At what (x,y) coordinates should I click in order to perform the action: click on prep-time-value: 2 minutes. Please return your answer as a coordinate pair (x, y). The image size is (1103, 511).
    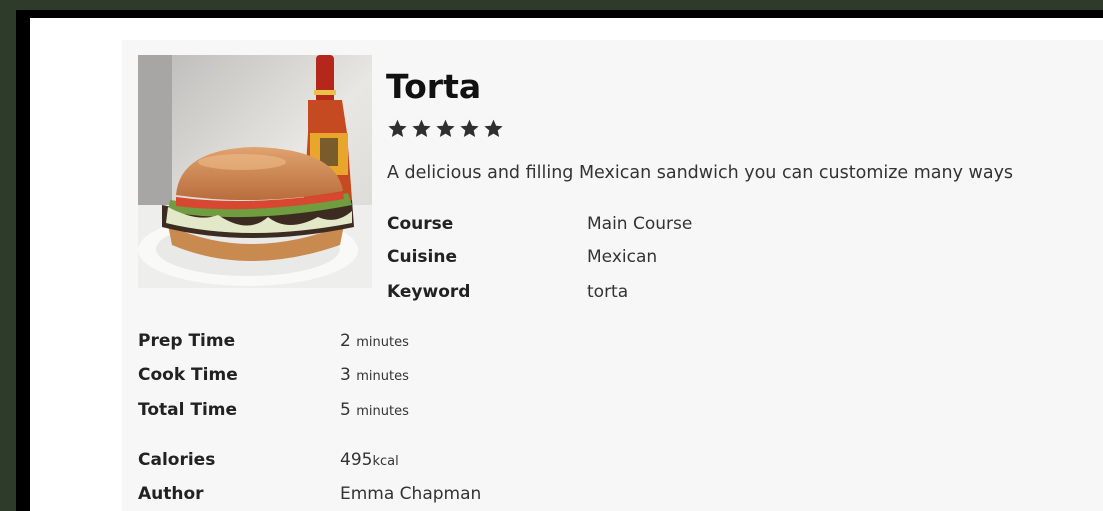
    Looking at the image, I should click on (374, 341).